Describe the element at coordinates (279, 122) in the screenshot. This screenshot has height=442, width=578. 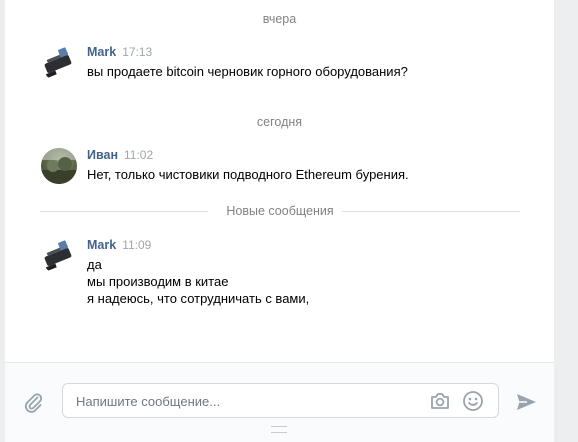
I see `date-separator-today: сегодня` at that location.